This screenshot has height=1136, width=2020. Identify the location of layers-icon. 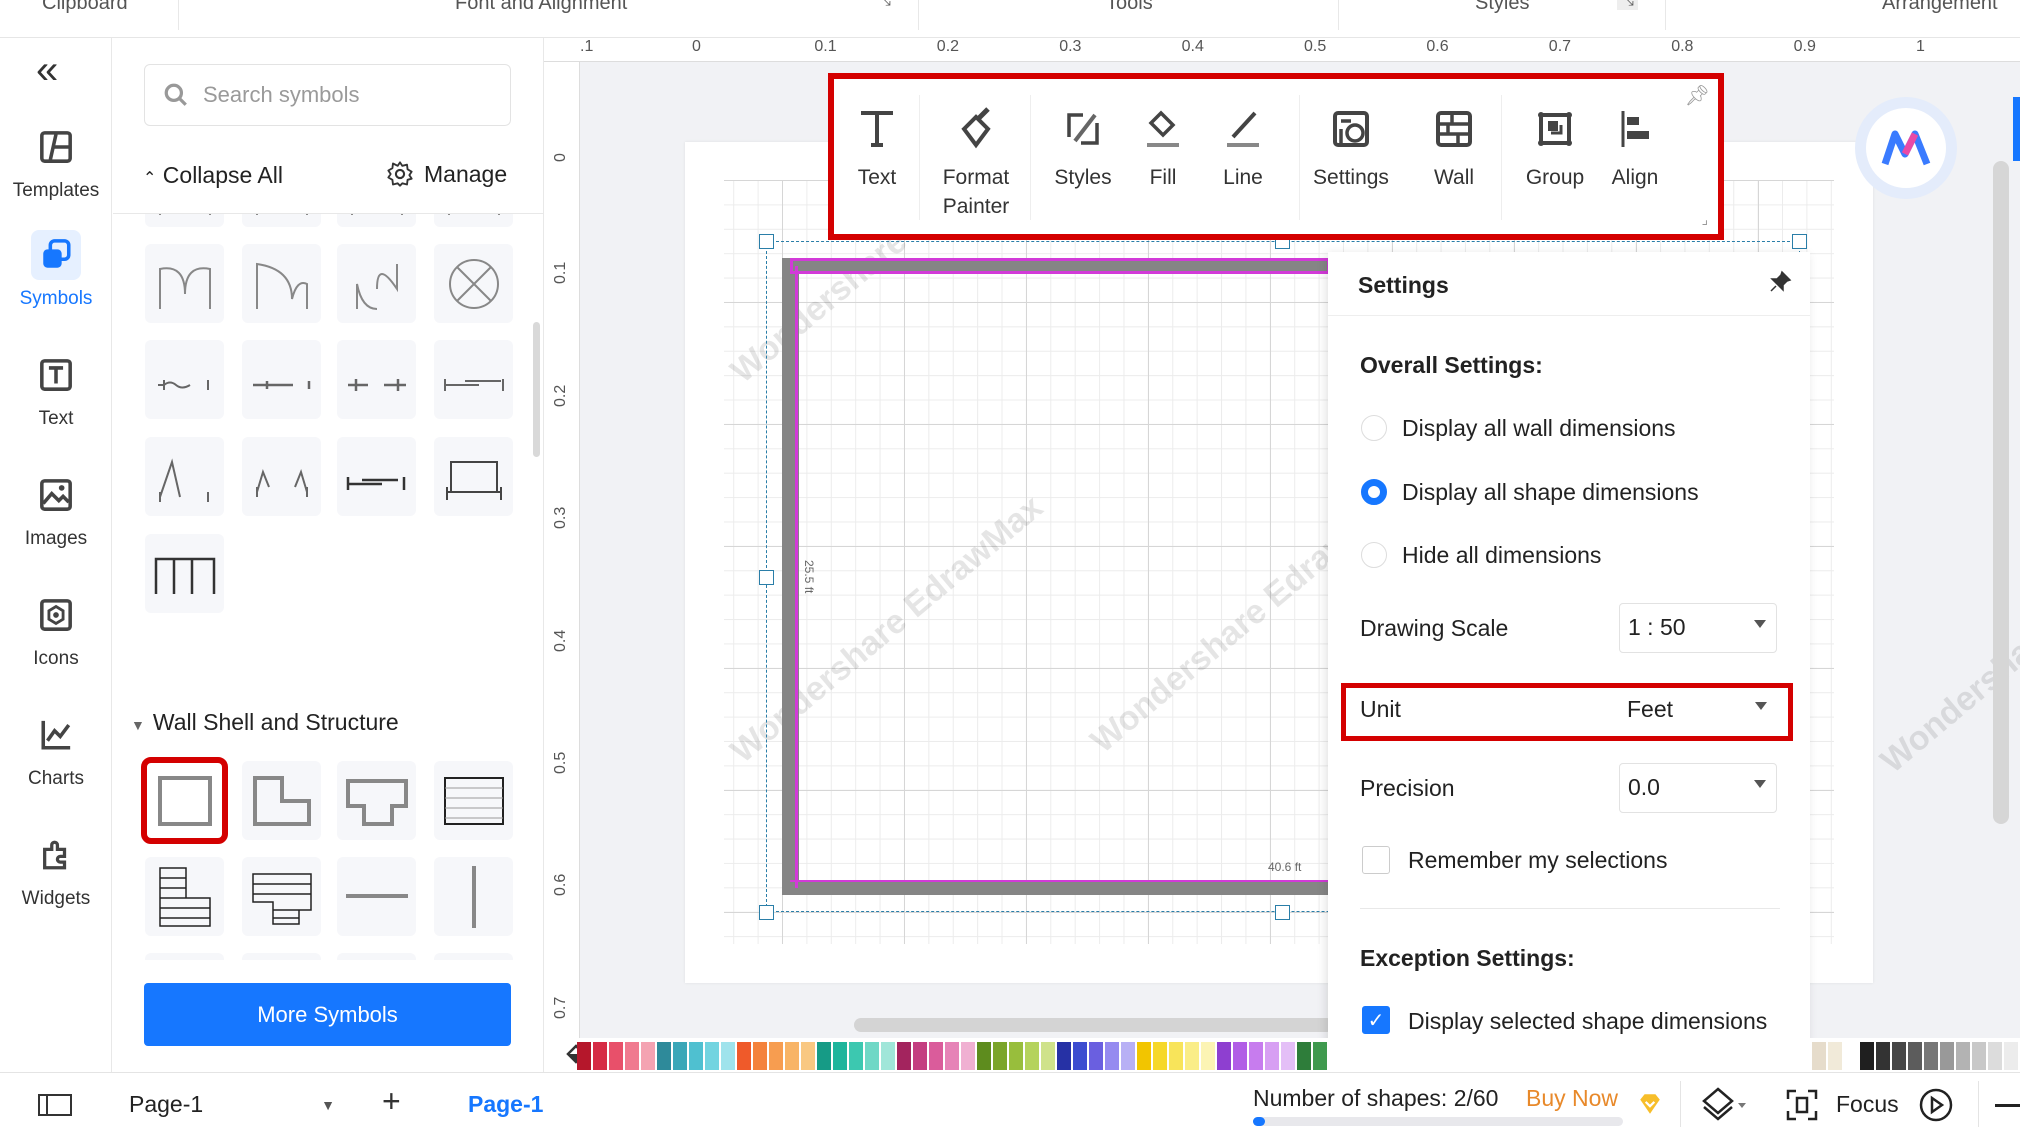
(1725, 1105).